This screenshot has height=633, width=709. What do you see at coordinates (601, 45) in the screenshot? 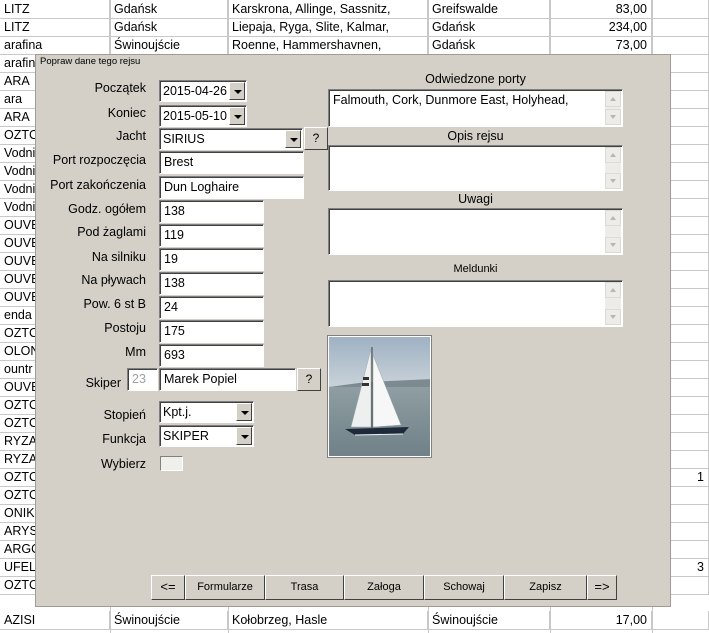
I see `table-cell: 73,00` at bounding box center [601, 45].